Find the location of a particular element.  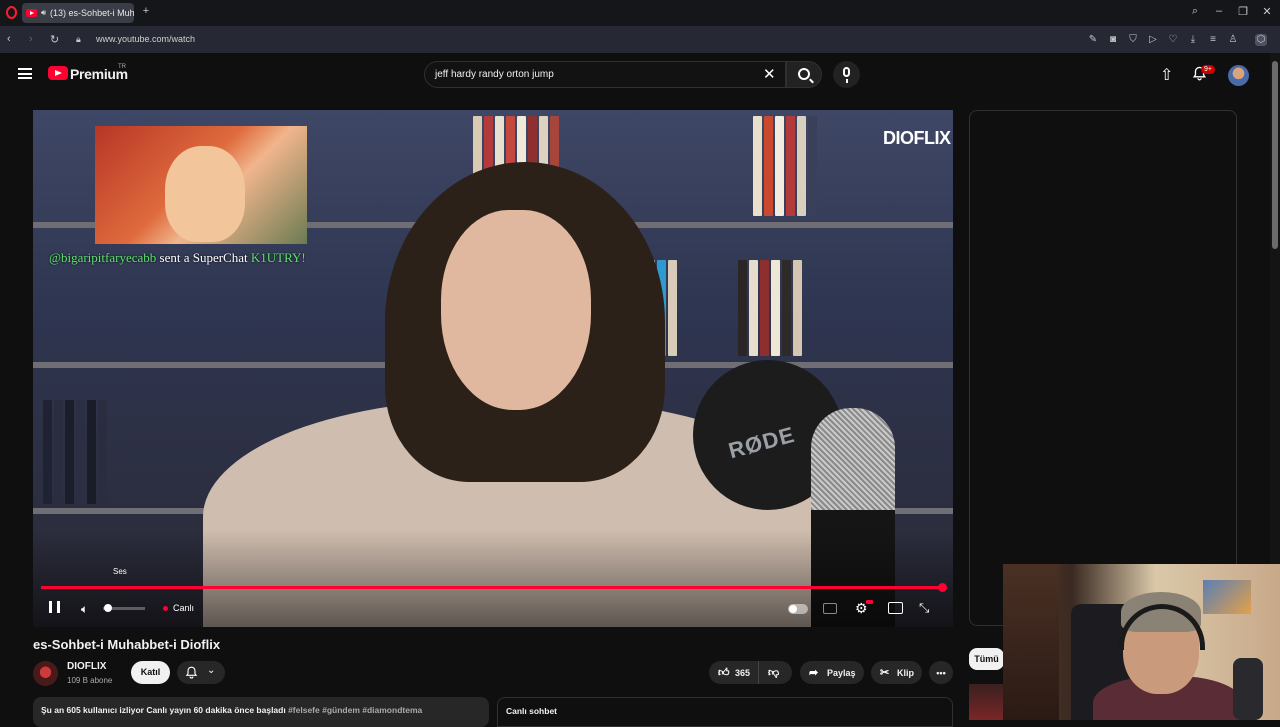

region-code: TR is located at coordinates (122, 67).